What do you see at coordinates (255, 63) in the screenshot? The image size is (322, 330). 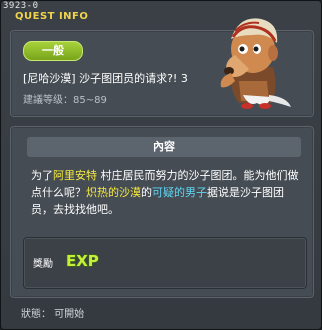 I see `npc-portrait-icon` at bounding box center [255, 63].